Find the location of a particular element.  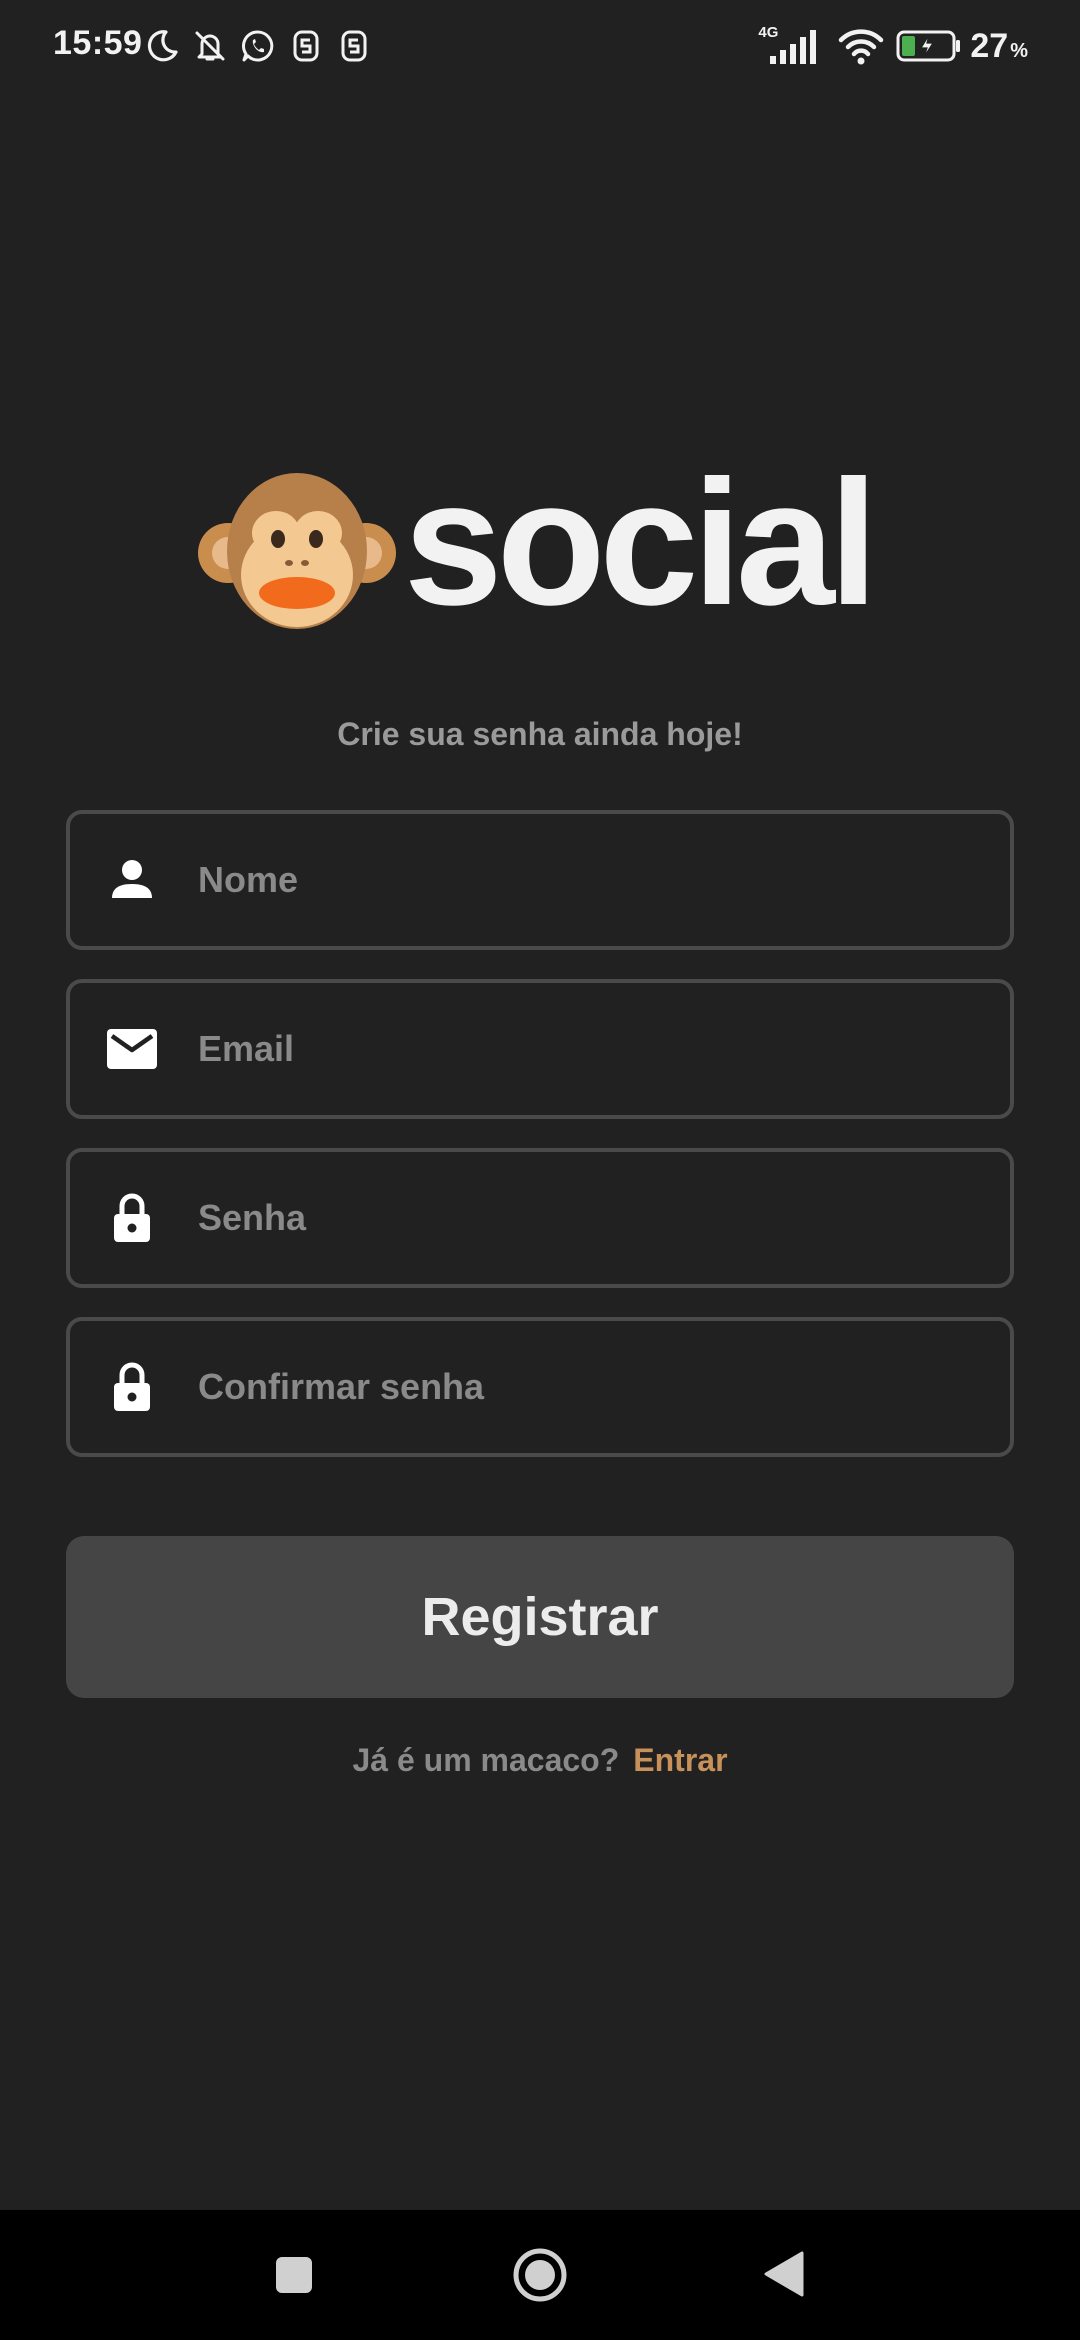

status-time: 15:59 is located at coordinates (98, 43).